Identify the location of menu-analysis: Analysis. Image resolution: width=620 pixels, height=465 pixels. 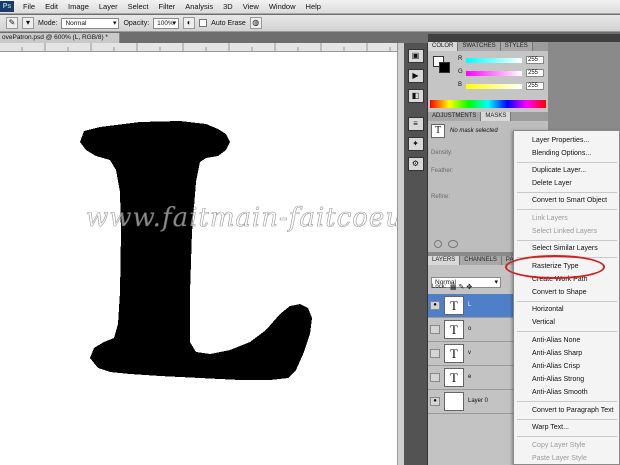
(199, 6).